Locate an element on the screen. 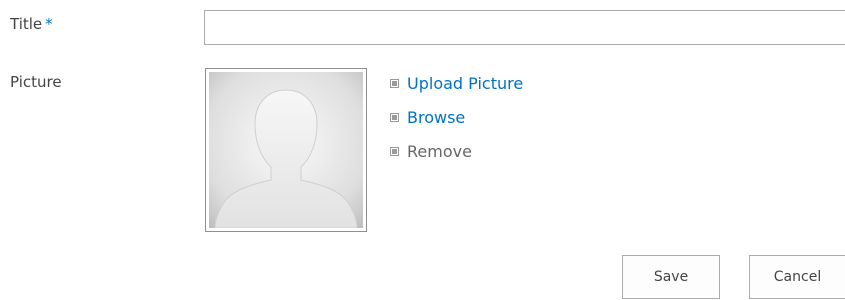 The image size is (845, 300). required-marker: * is located at coordinates (49, 24).